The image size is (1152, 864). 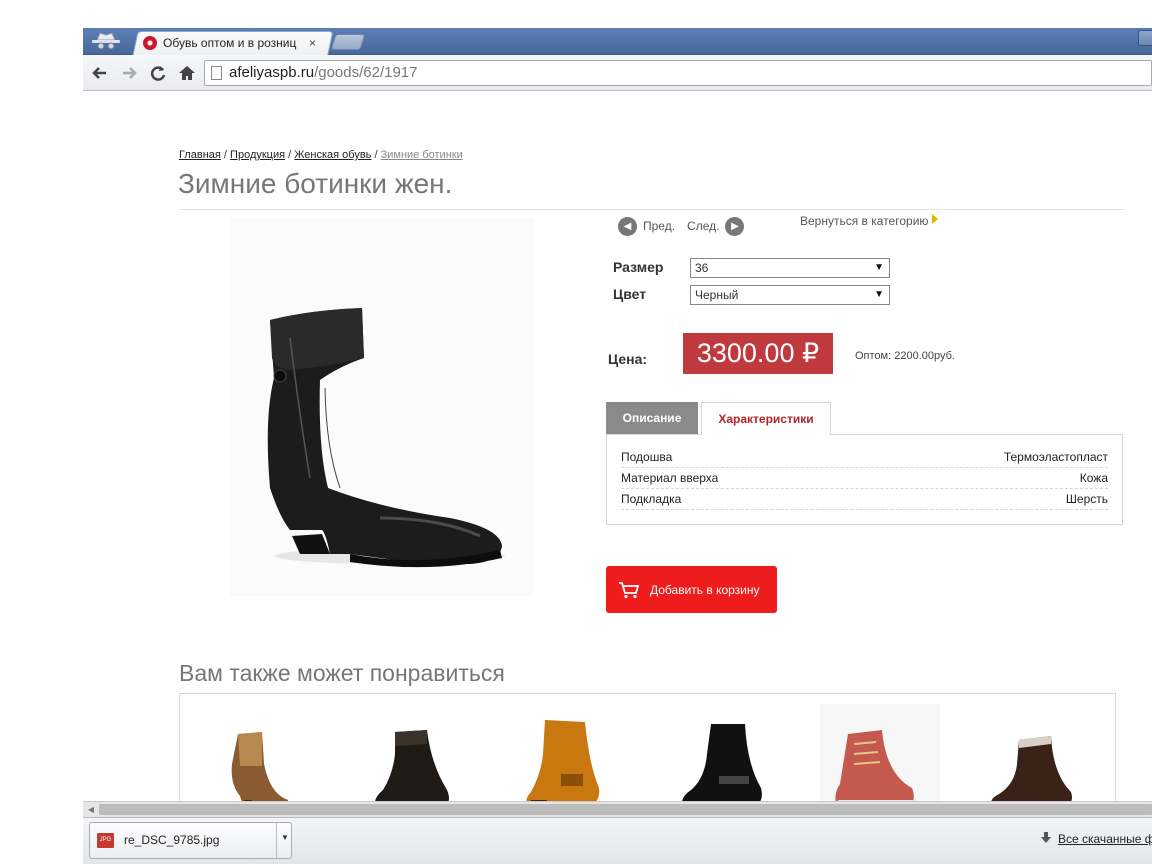 What do you see at coordinates (382, 407) in the screenshot?
I see `product-photo` at bounding box center [382, 407].